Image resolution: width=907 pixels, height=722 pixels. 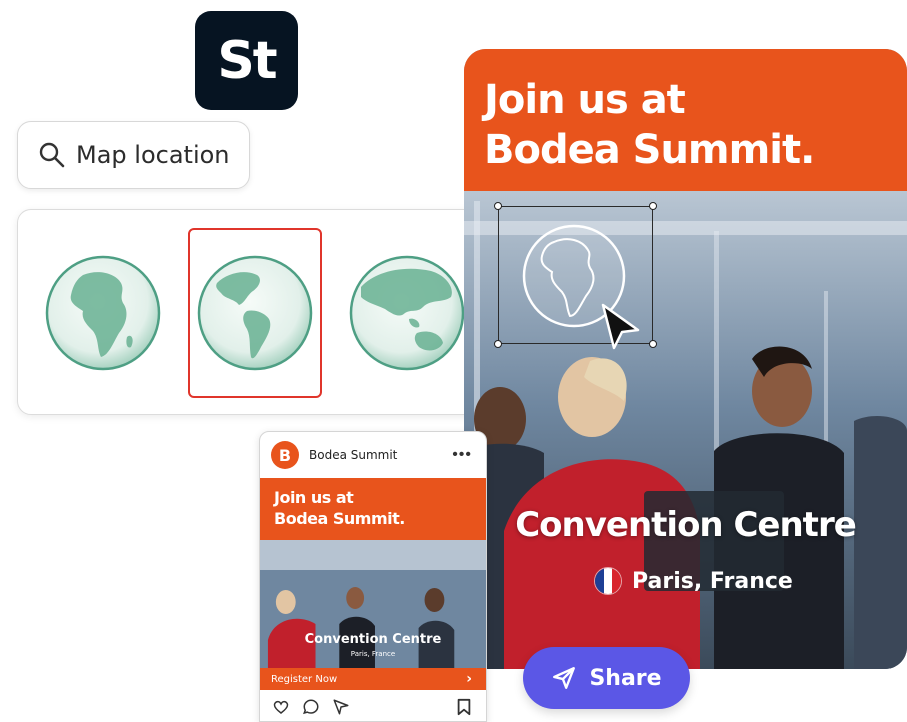 I want to click on banner-location-text: Paris, France, so click(x=712, y=581).